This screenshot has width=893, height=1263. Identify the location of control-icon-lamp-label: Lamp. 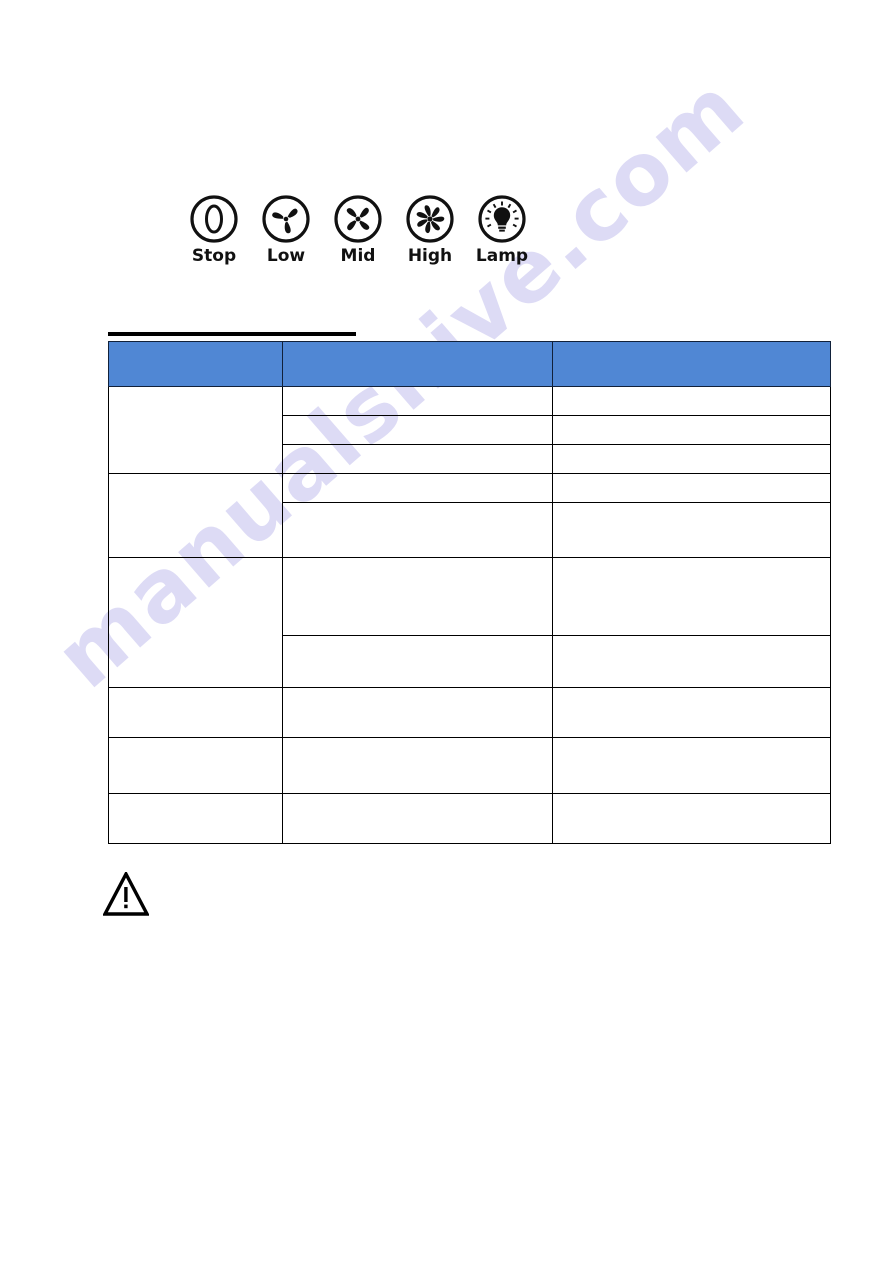
(502, 256).